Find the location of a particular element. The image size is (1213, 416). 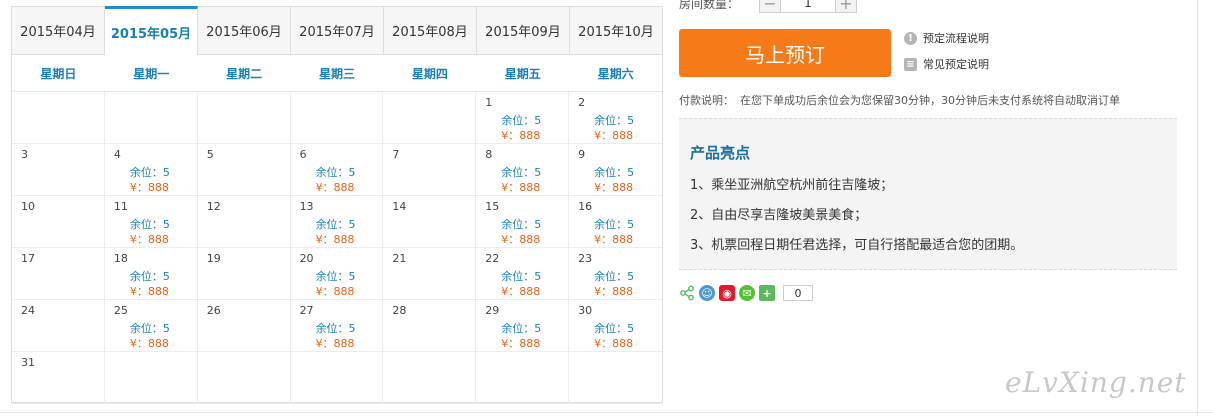

qq-icon: ☺ is located at coordinates (707, 293).